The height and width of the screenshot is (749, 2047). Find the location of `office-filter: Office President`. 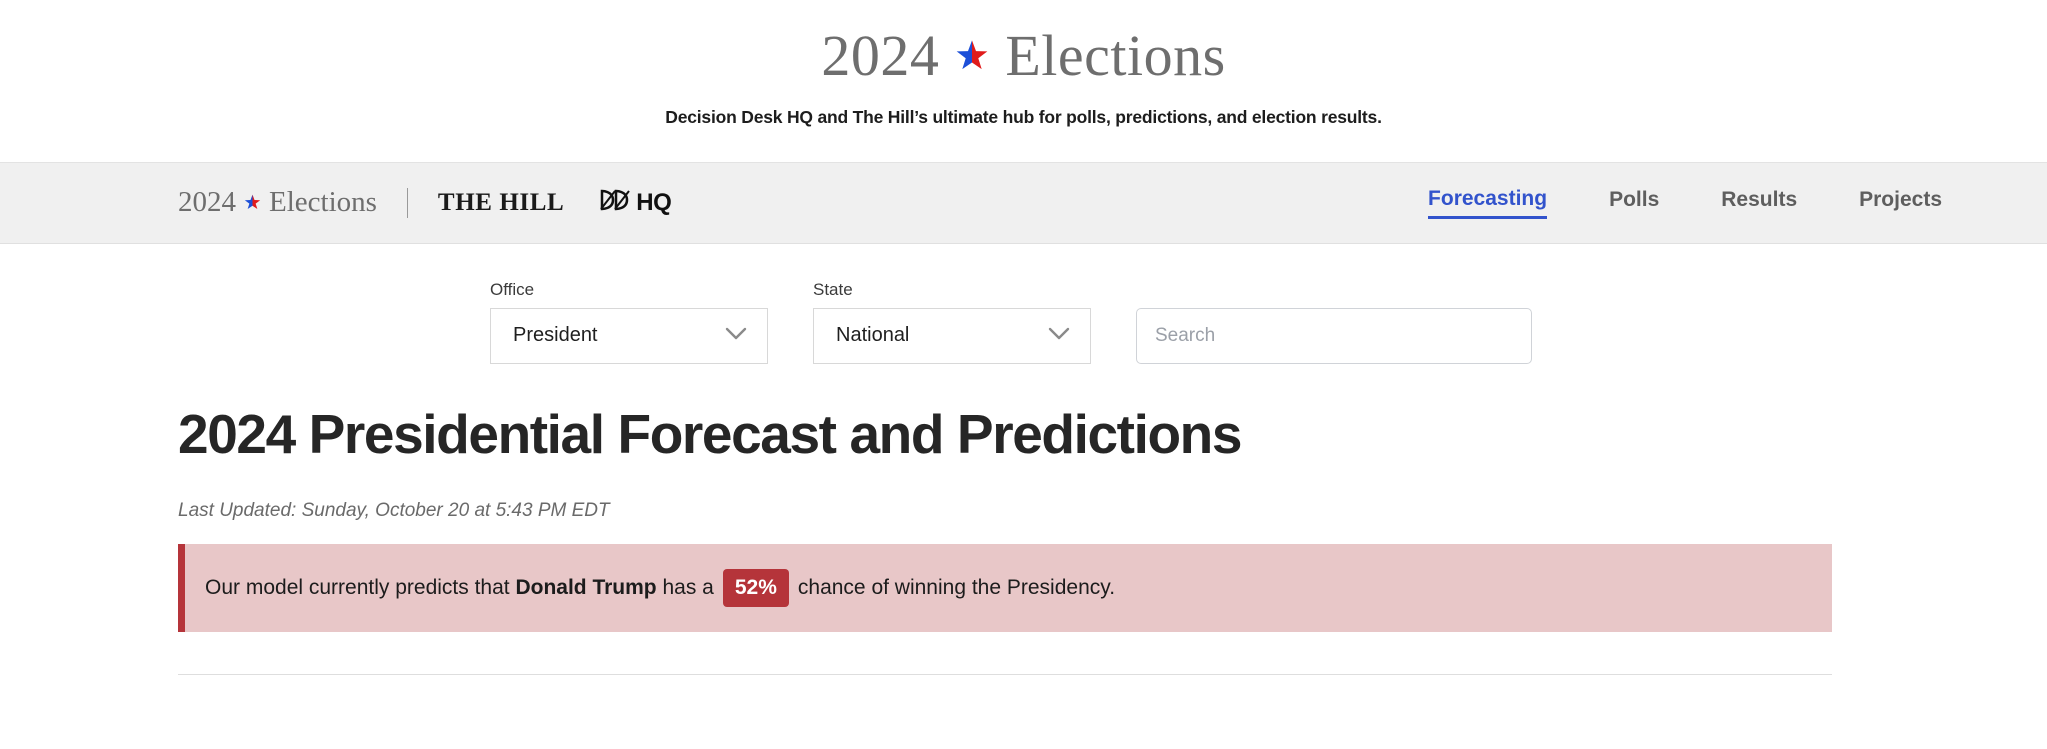

office-filter: Office President is located at coordinates (629, 322).